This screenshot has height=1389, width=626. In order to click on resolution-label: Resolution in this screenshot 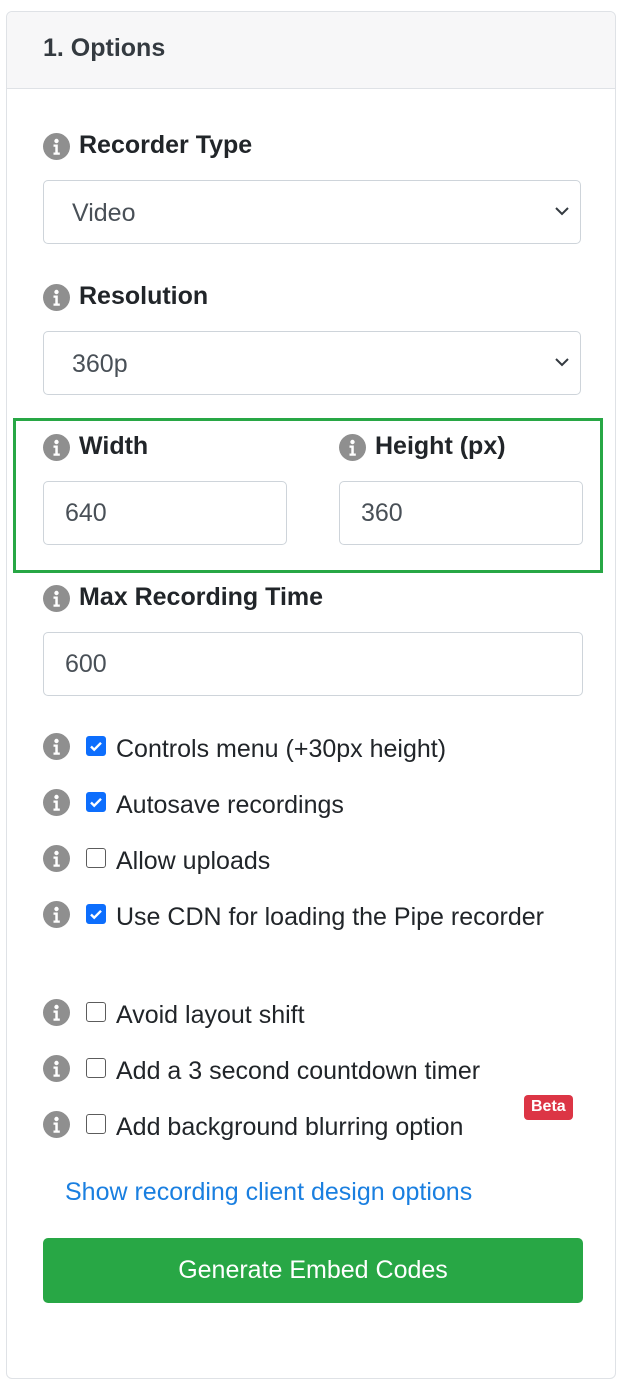, I will do `click(144, 296)`.